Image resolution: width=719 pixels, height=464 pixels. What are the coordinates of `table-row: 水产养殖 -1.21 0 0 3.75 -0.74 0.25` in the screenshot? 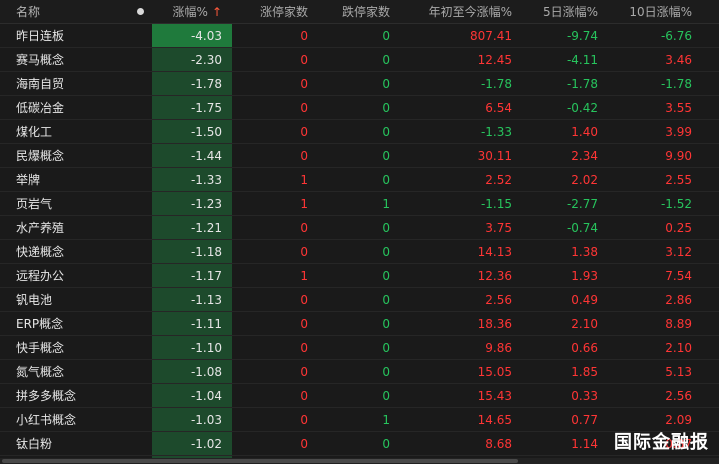 It's located at (359, 228).